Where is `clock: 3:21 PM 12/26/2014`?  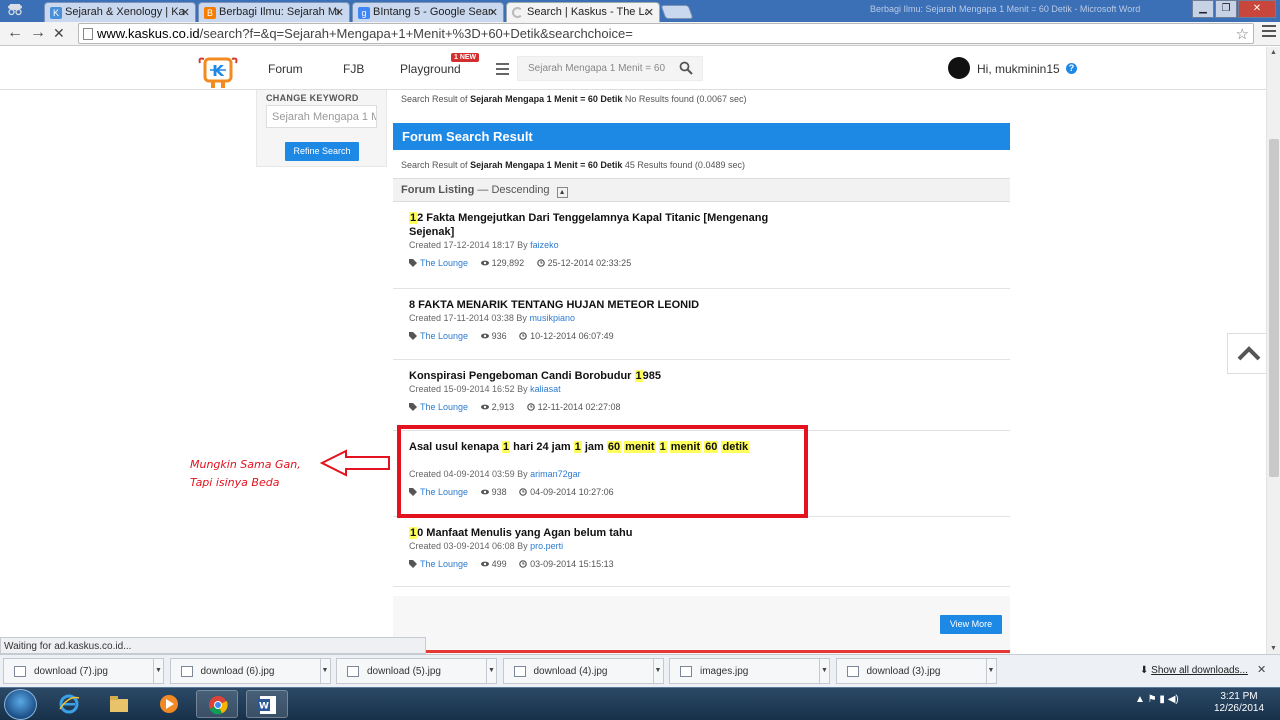 clock: 3:21 PM 12/26/2014 is located at coordinates (1239, 703).